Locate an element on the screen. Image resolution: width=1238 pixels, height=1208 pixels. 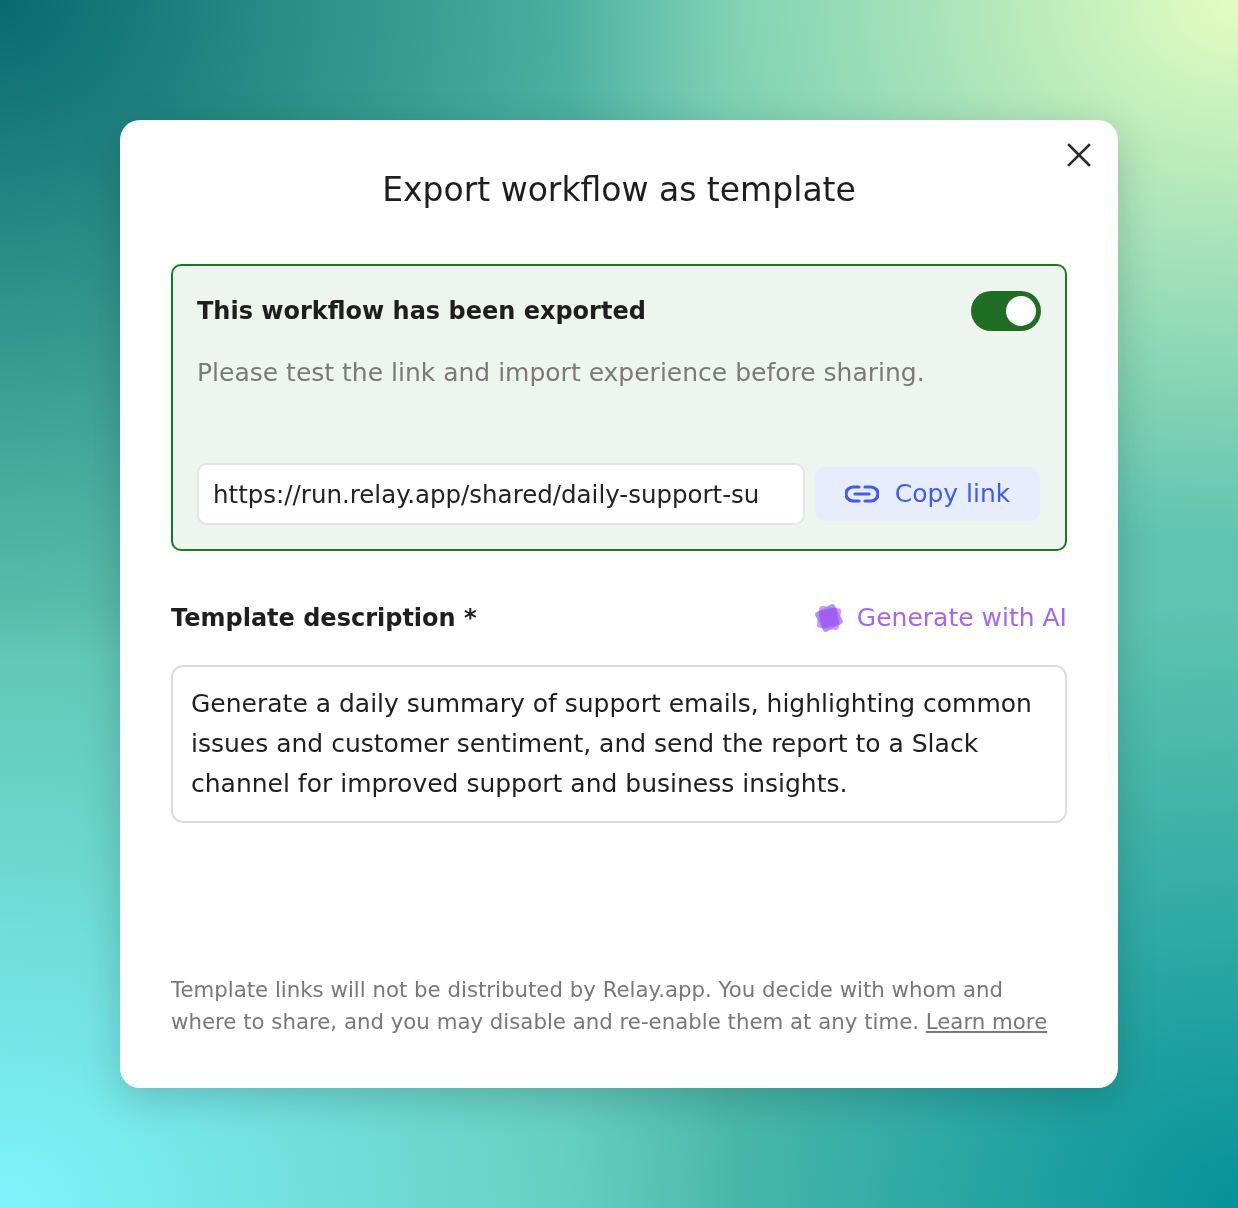
field-label: Template description * is located at coordinates (324, 618).